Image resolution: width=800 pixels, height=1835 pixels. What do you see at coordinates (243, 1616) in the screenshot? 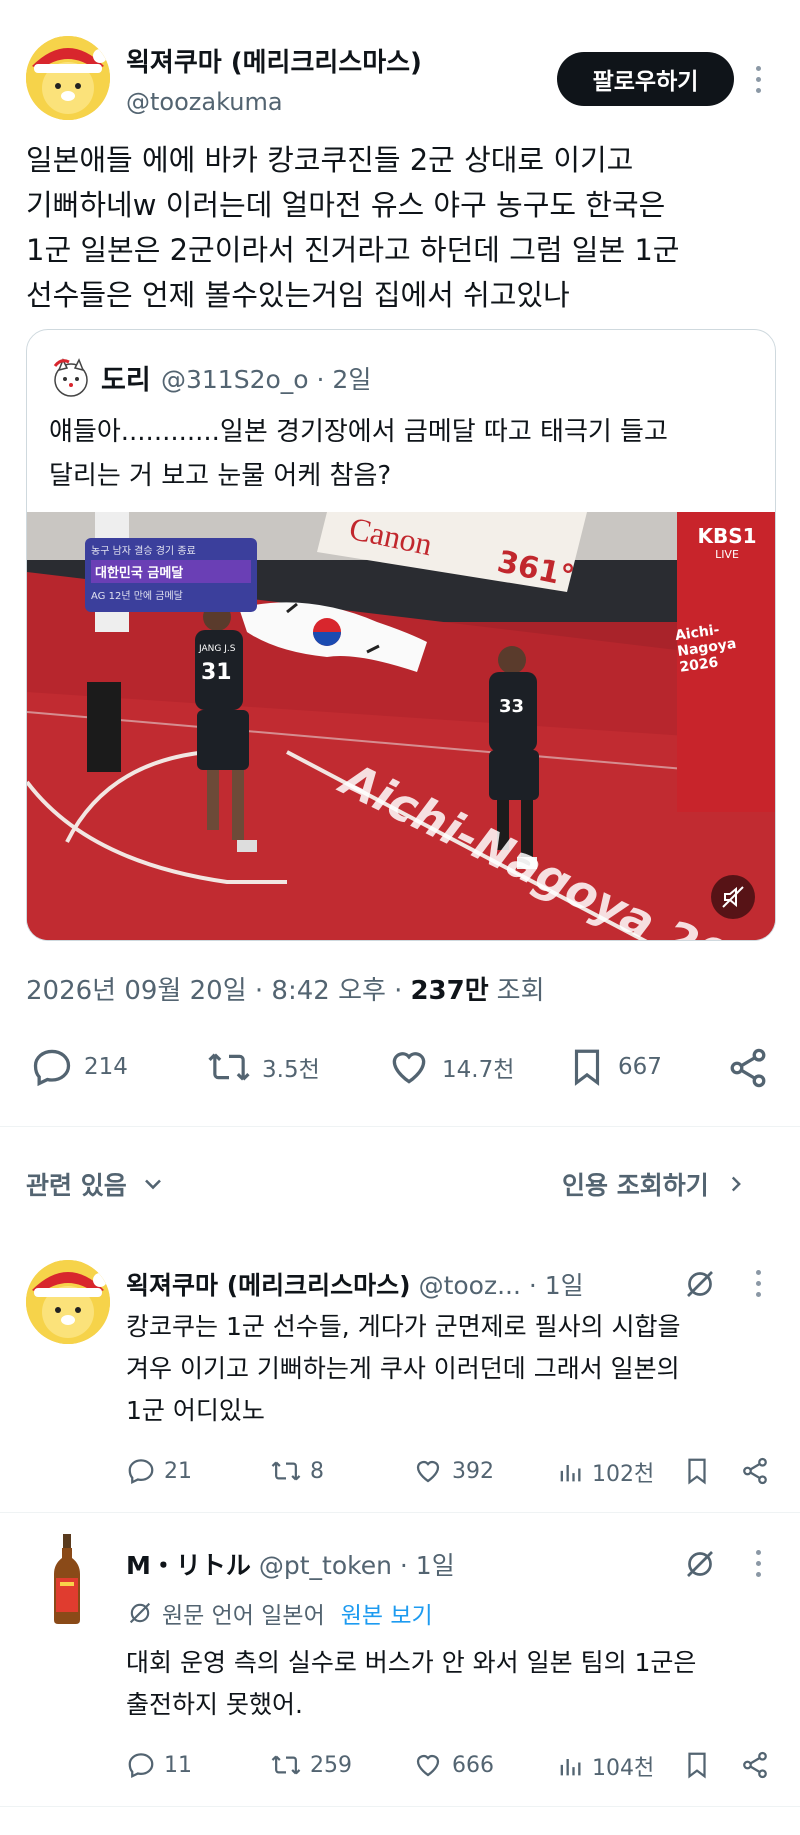
I see `translation-note: 원문 언어 일본어` at bounding box center [243, 1616].